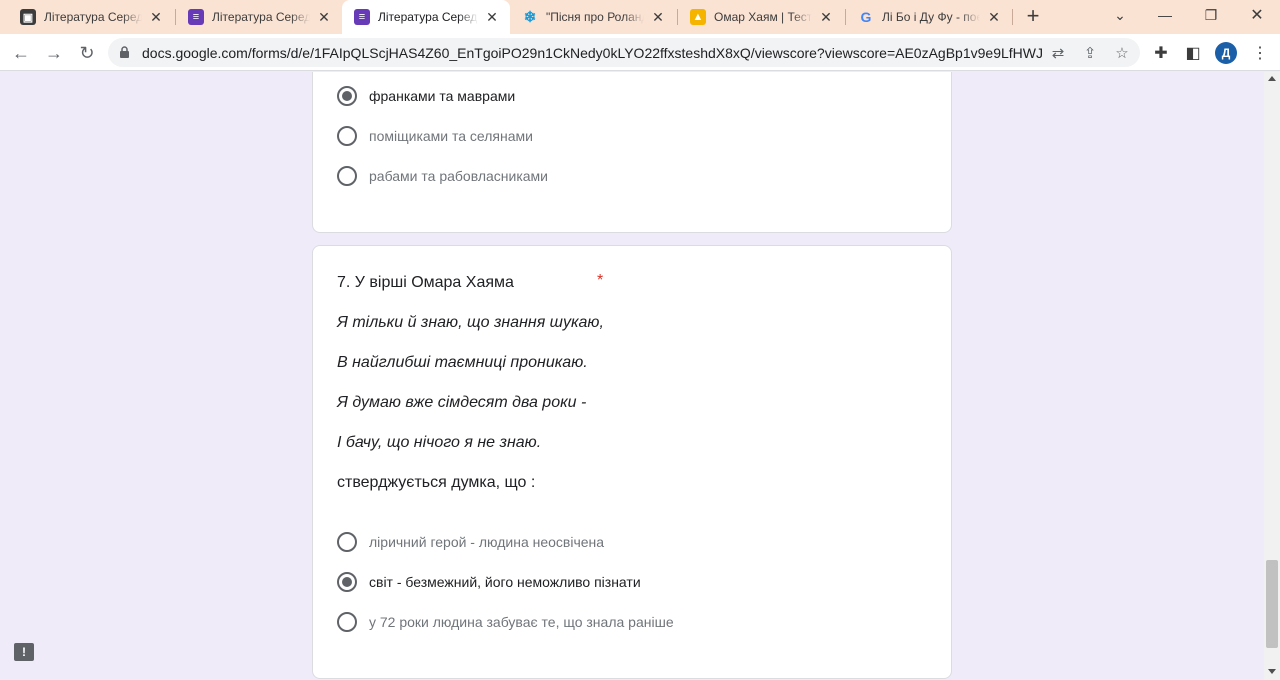  I want to click on tab-title: Лі Бо і Ду Фу - поє, so click(931, 17).